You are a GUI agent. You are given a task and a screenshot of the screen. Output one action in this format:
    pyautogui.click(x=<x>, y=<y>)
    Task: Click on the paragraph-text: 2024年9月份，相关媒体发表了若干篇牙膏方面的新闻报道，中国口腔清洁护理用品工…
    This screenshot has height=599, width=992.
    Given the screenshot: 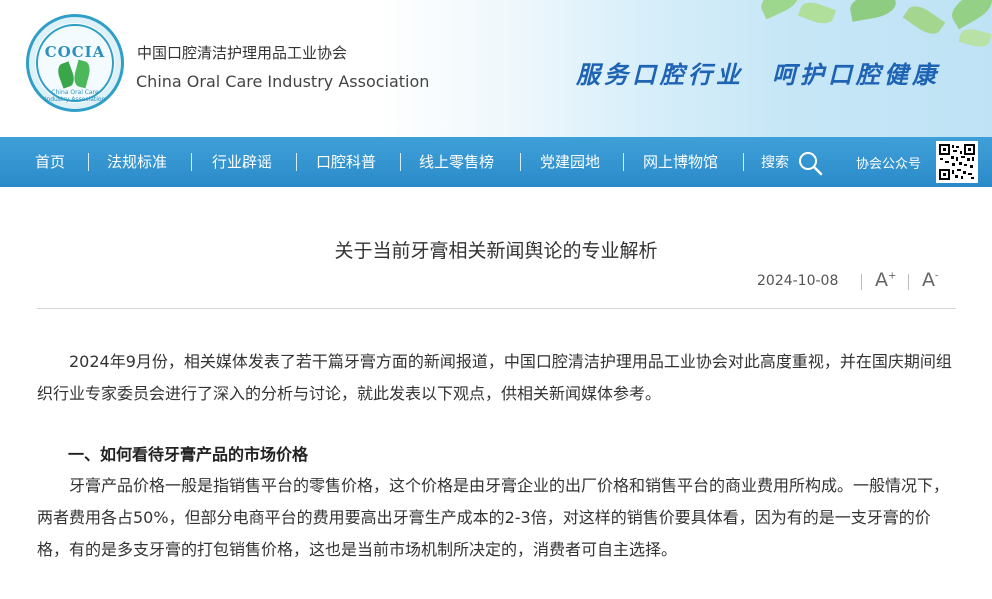 What is the action you would take?
    pyautogui.click(x=494, y=377)
    